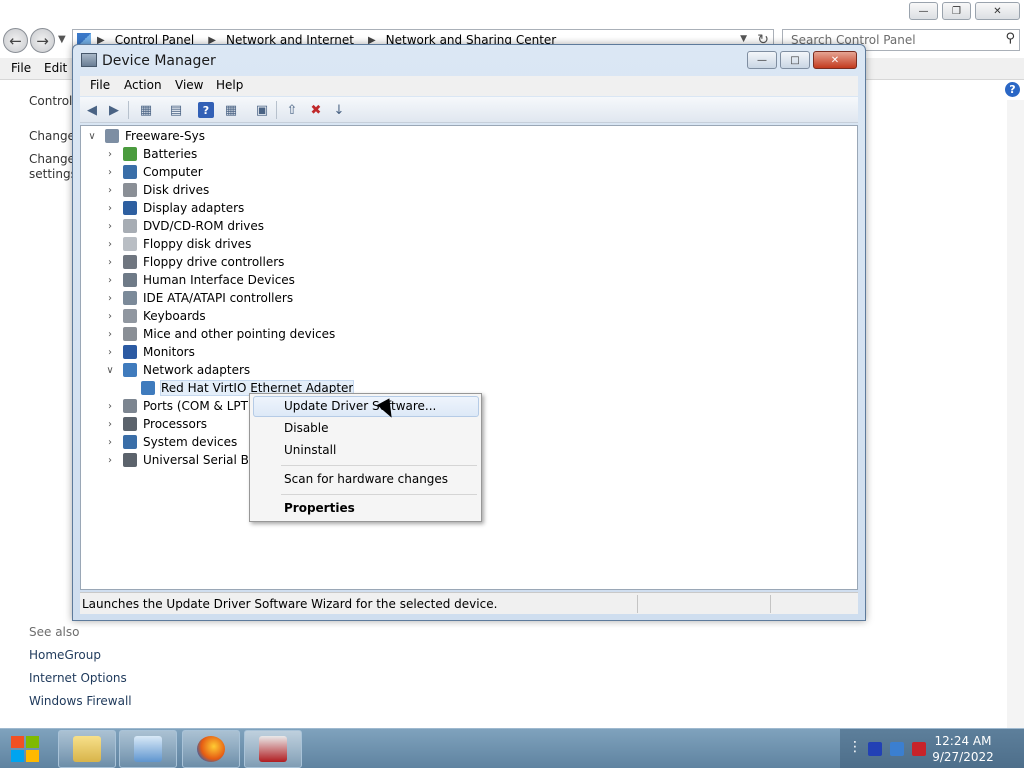  I want to click on properties-icon: ▤, so click(176, 110).